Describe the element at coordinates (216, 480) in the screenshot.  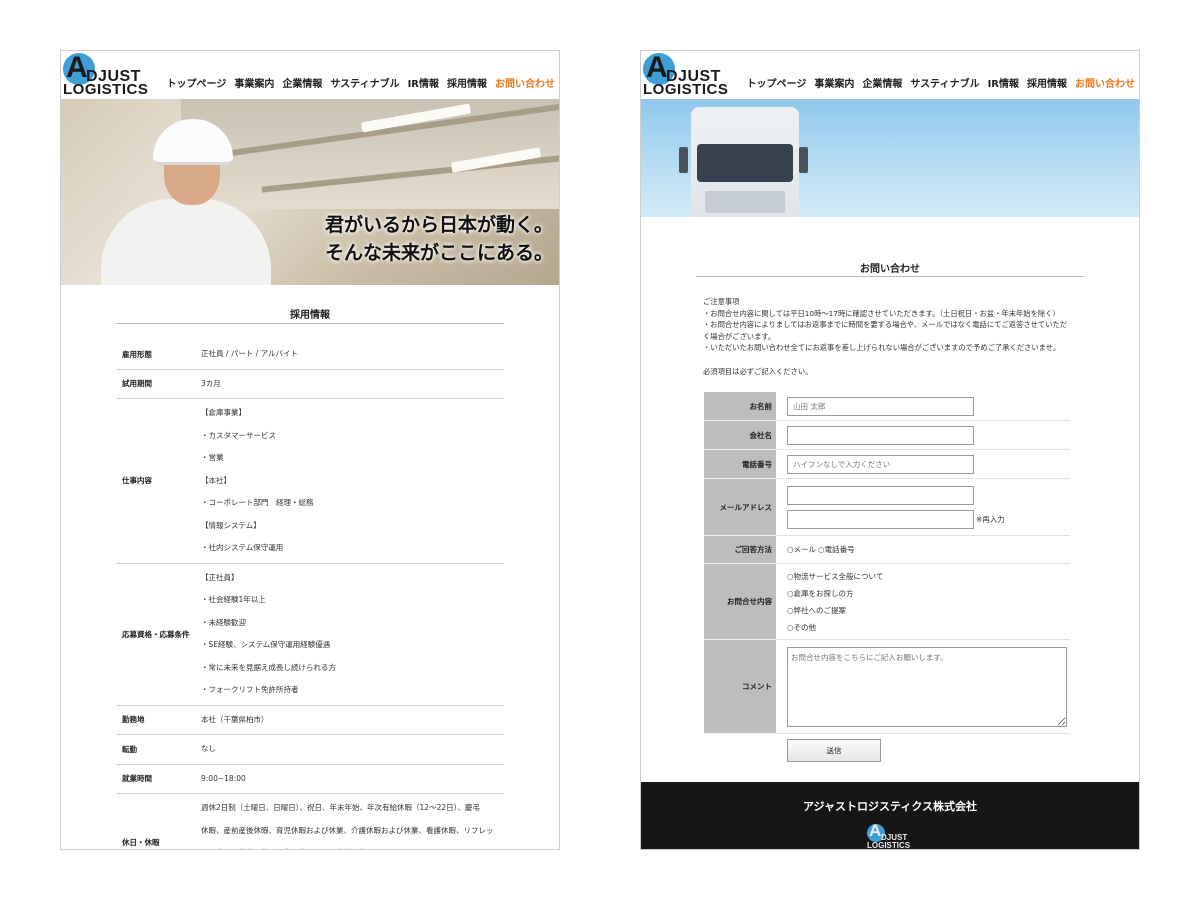
I see `recruit-row-value: 【本社】` at that location.